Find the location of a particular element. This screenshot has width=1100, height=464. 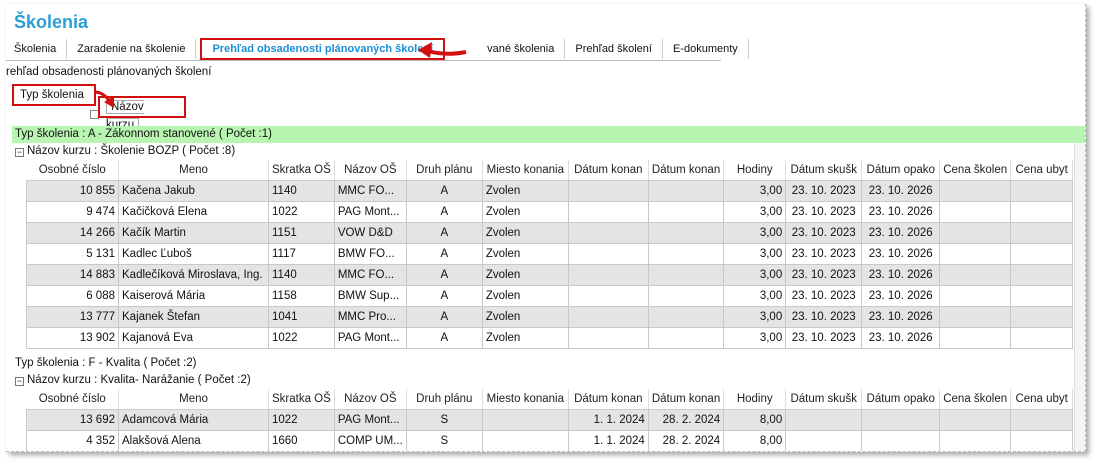

group-row-nazov-kurzu: − Názov kurzu : Školenie BOZP ( Počet :8) is located at coordinates (548, 151).